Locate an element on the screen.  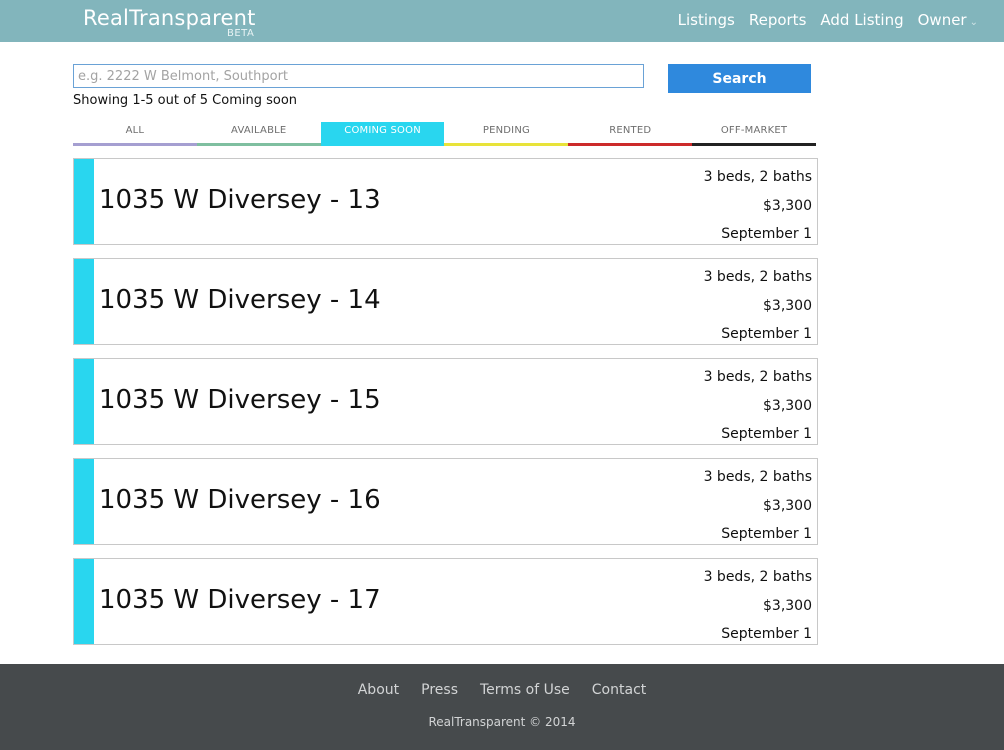
nav-owner-dropdown: Owner ⌄ is located at coordinates (948, 20).